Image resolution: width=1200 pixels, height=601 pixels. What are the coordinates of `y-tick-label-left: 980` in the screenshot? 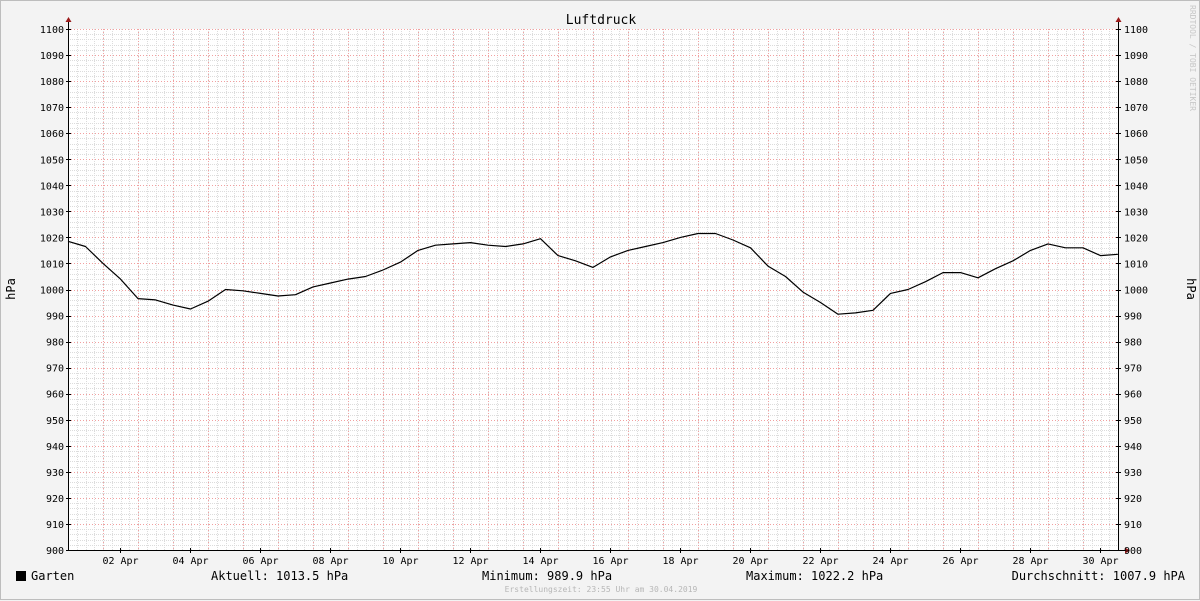 It's located at (55, 343).